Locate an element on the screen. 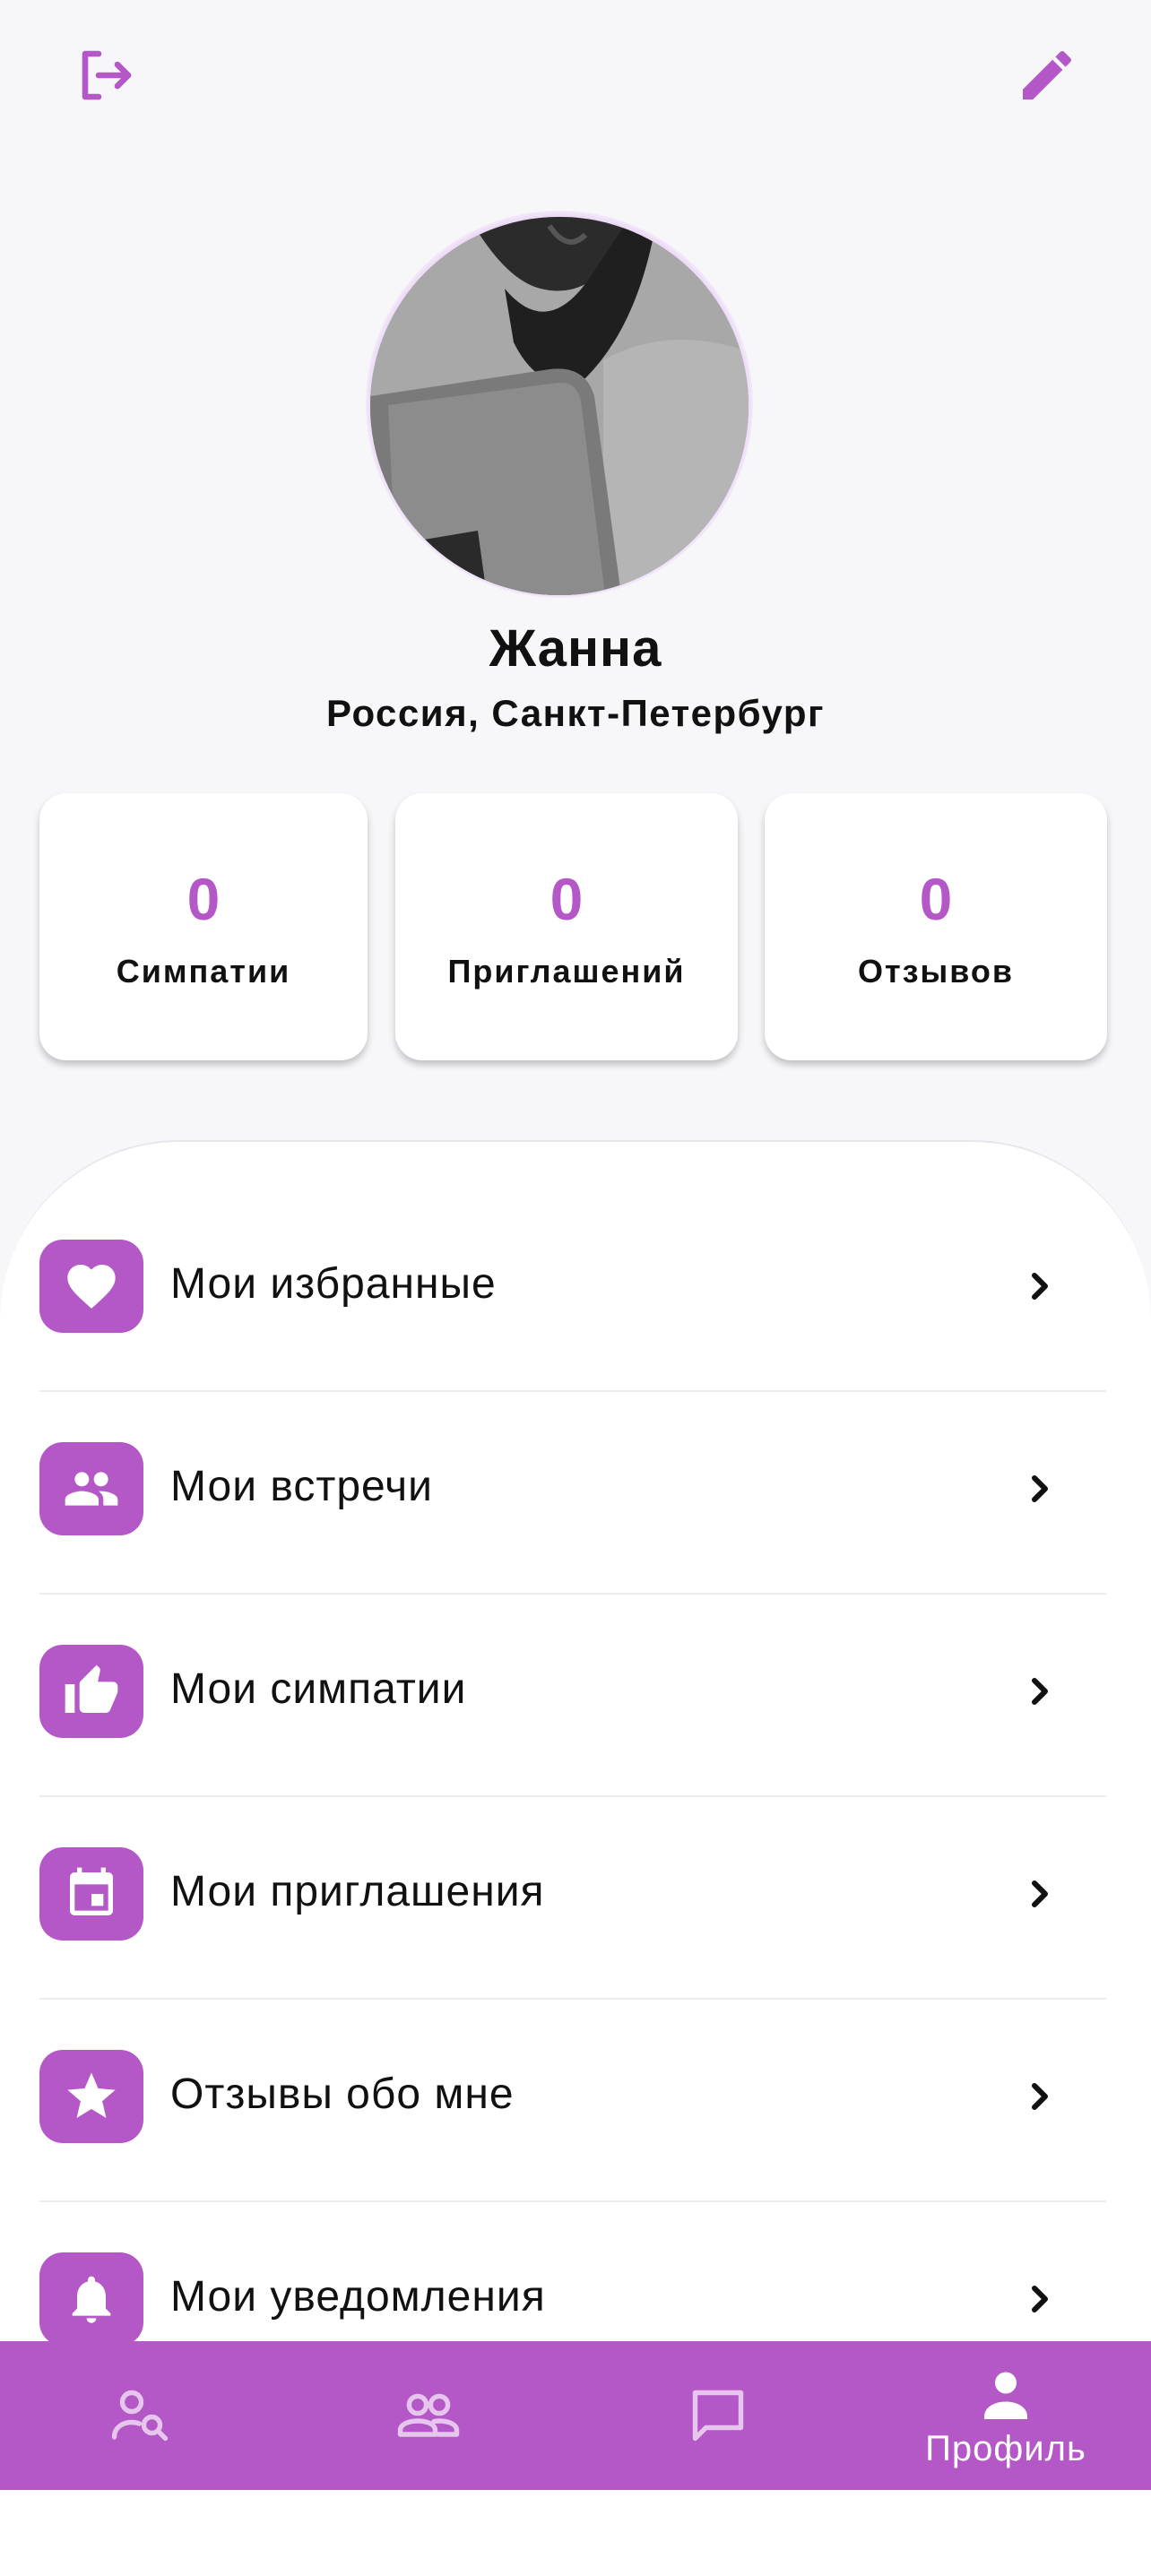 The height and width of the screenshot is (2576, 1151). calendar-icon is located at coordinates (91, 1894).